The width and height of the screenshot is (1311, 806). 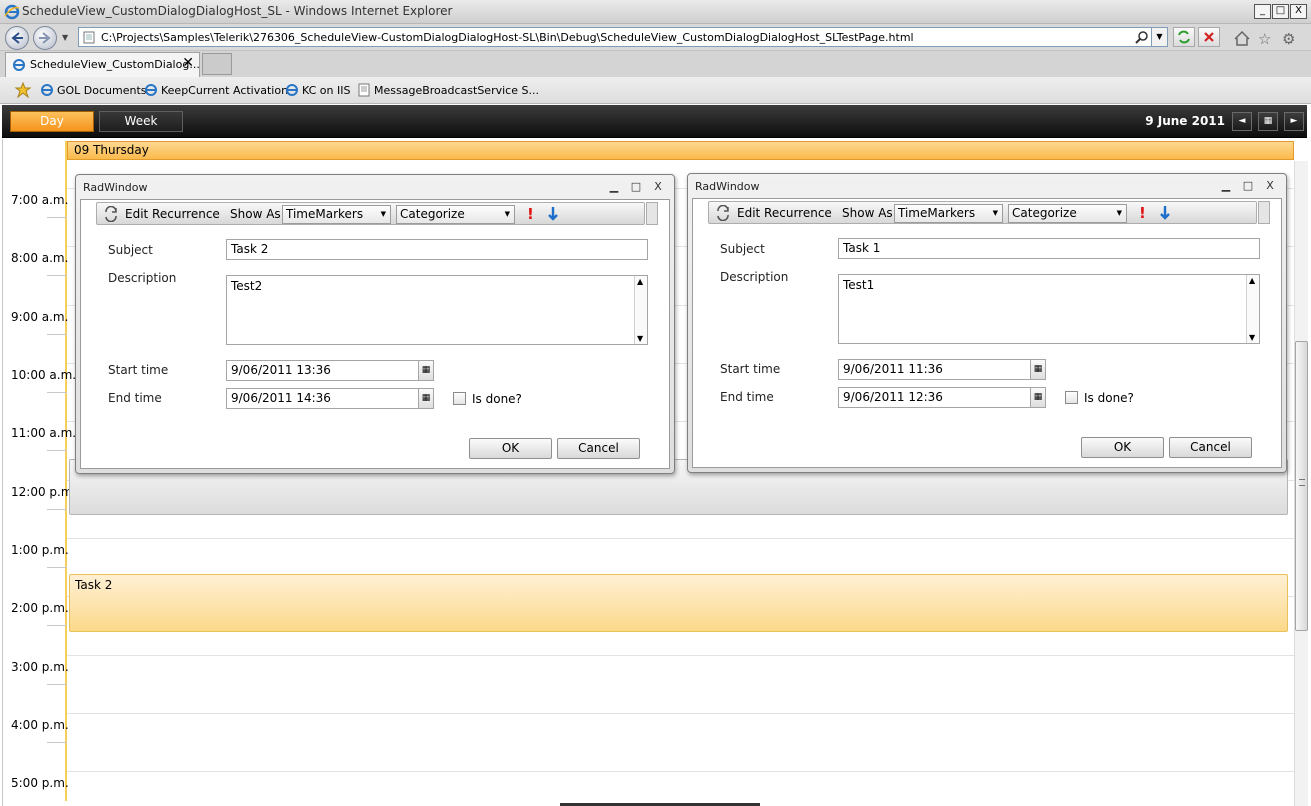 I want to click on subject-label: Subject, so click(x=742, y=249).